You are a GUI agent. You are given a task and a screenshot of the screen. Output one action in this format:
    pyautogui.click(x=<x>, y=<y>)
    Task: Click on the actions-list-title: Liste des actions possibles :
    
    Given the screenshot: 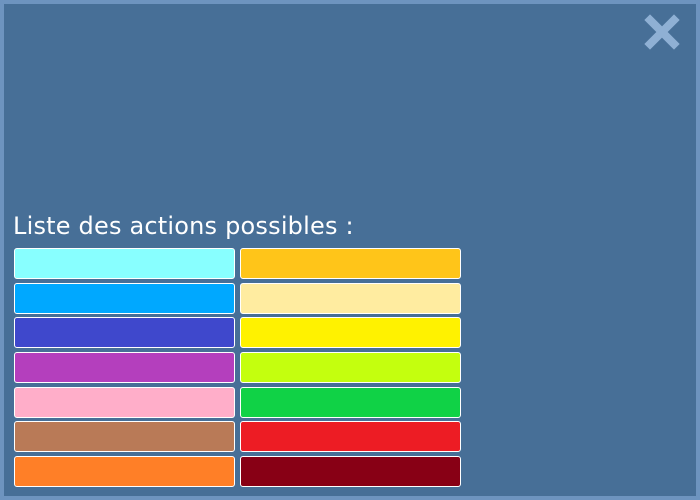 What is the action you would take?
    pyautogui.click(x=183, y=226)
    